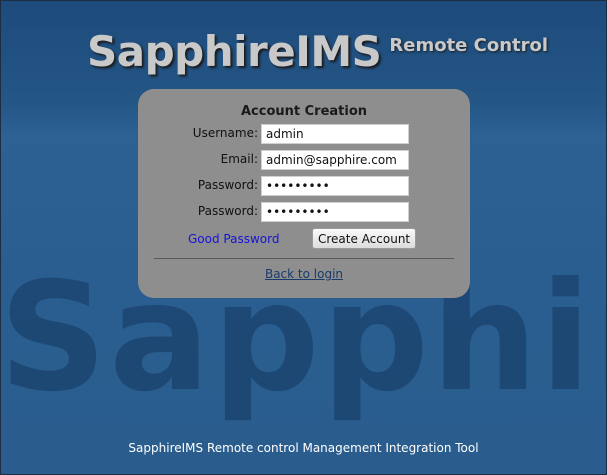  I want to click on email-row: Email:, so click(304, 160).